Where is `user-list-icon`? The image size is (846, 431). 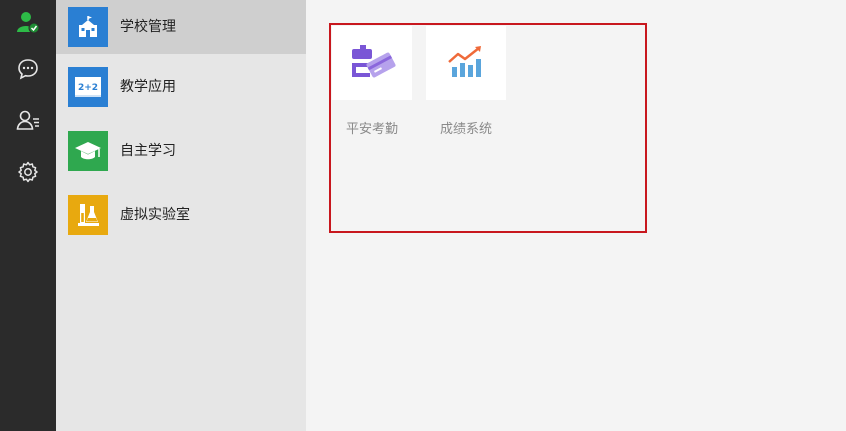
user-list-icon is located at coordinates (27, 120).